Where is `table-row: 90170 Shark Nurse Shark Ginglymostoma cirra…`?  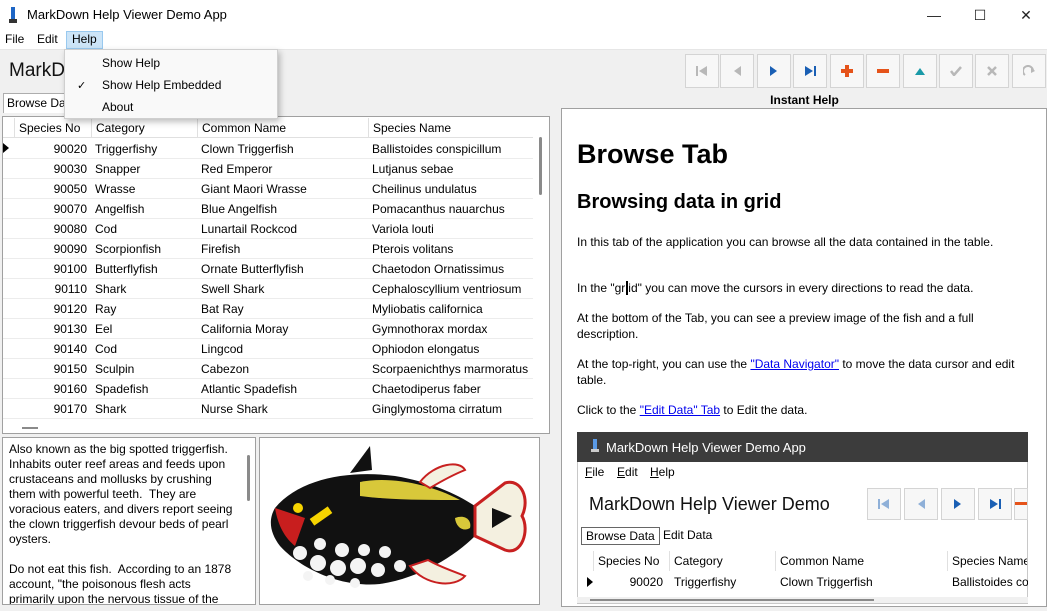 table-row: 90170 Shark Nurse Shark Ginglymostoma cirra… is located at coordinates (268, 409).